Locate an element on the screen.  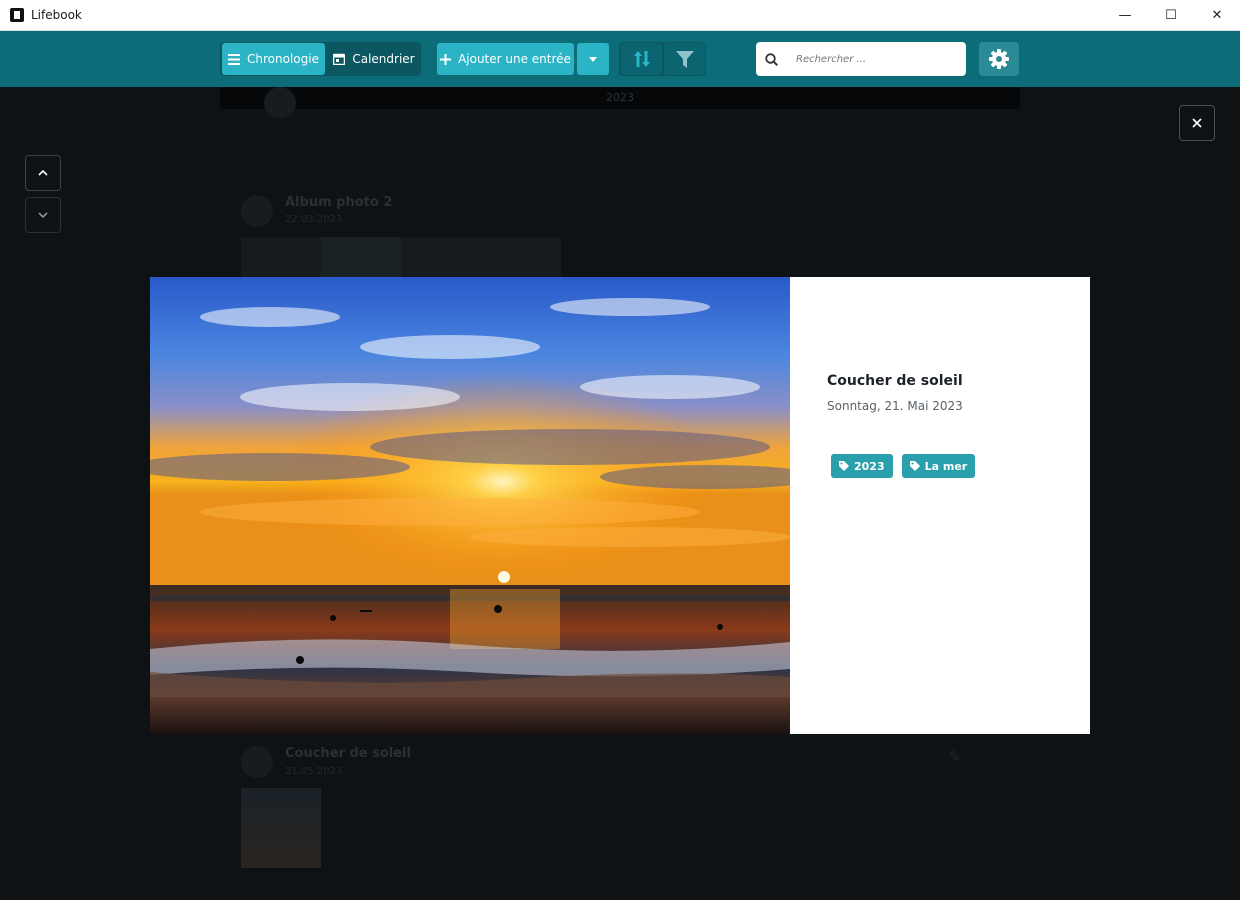
filter-button is located at coordinates (684, 59).